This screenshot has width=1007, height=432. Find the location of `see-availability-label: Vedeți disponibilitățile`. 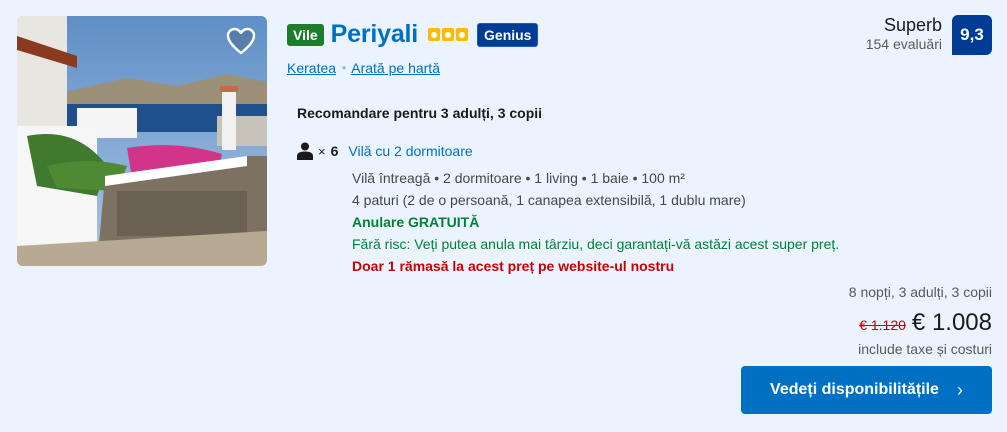

see-availability-label: Vedeți disponibilitățile is located at coordinates (854, 389).